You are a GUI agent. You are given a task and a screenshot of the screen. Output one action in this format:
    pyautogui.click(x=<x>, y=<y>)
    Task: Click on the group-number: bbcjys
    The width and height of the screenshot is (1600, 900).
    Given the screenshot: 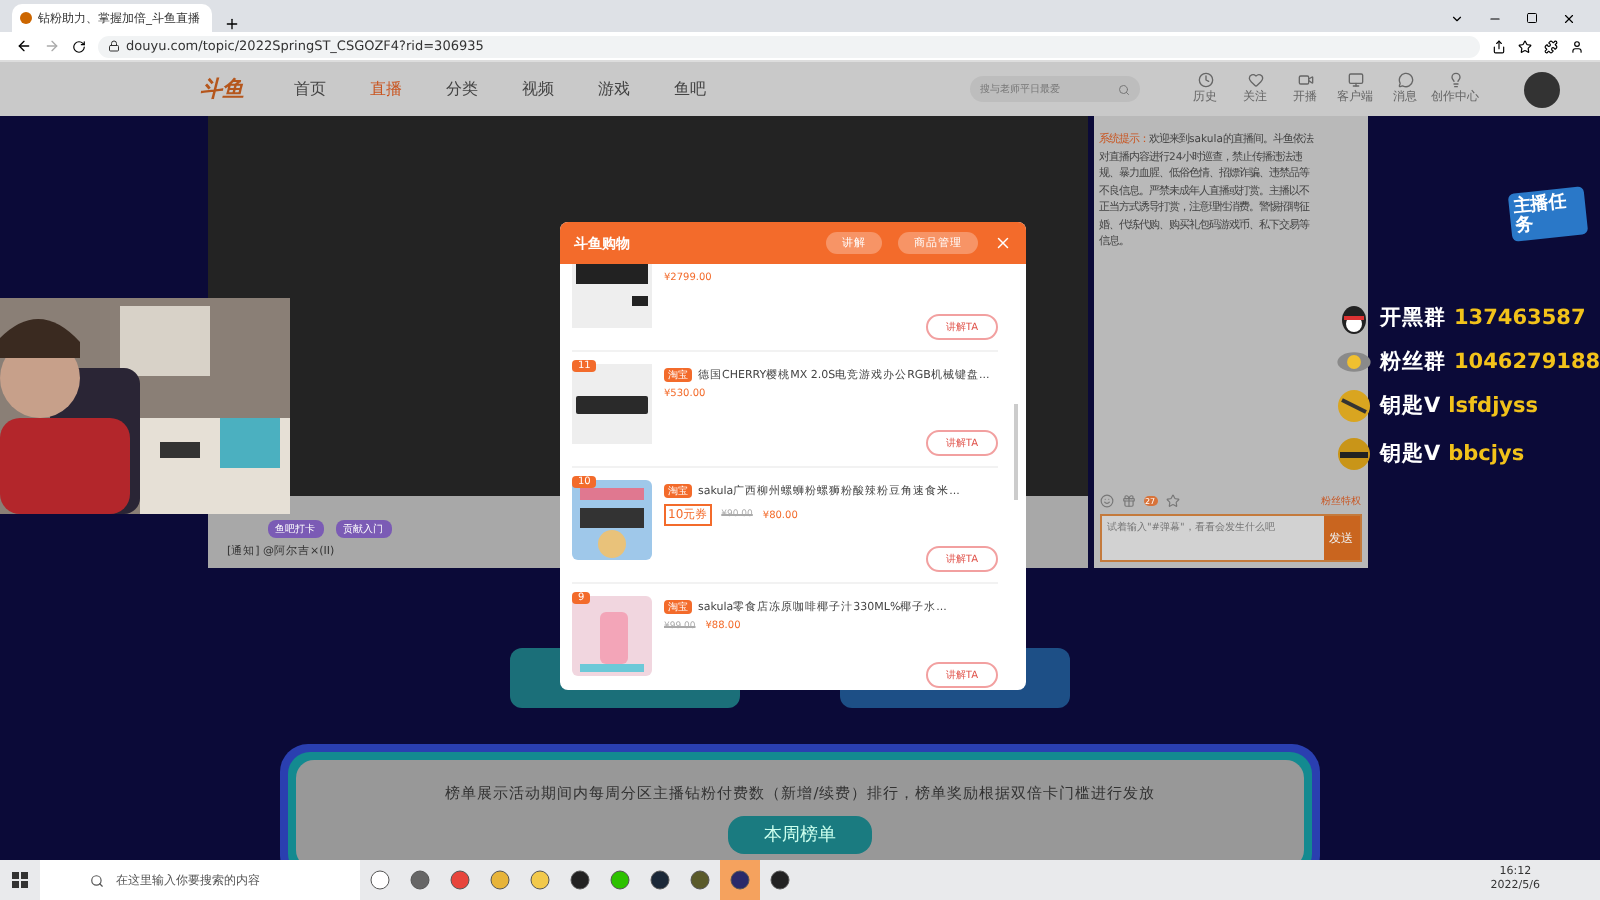 What is the action you would take?
    pyautogui.click(x=1486, y=454)
    